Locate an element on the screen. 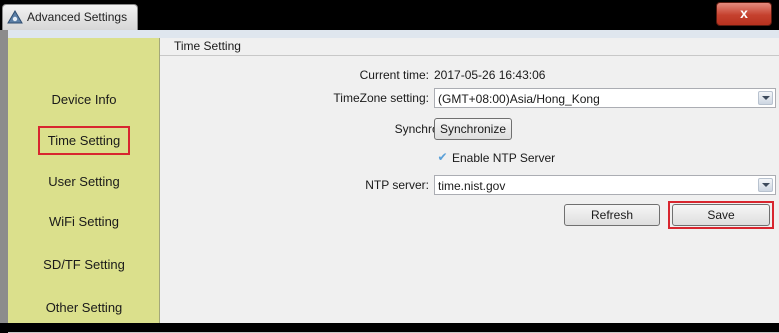 This screenshot has width=779, height=333. sidebar-item-other-setting: Other Setting is located at coordinates (84, 307).